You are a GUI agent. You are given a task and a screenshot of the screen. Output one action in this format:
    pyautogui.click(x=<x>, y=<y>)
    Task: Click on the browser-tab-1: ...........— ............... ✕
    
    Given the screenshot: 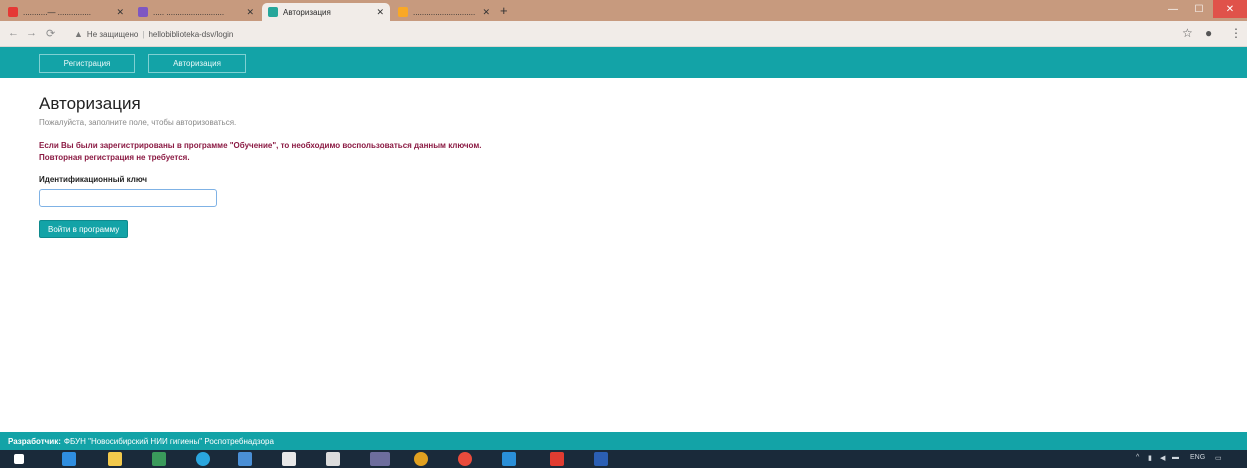 What is the action you would take?
    pyautogui.click(x=66, y=12)
    